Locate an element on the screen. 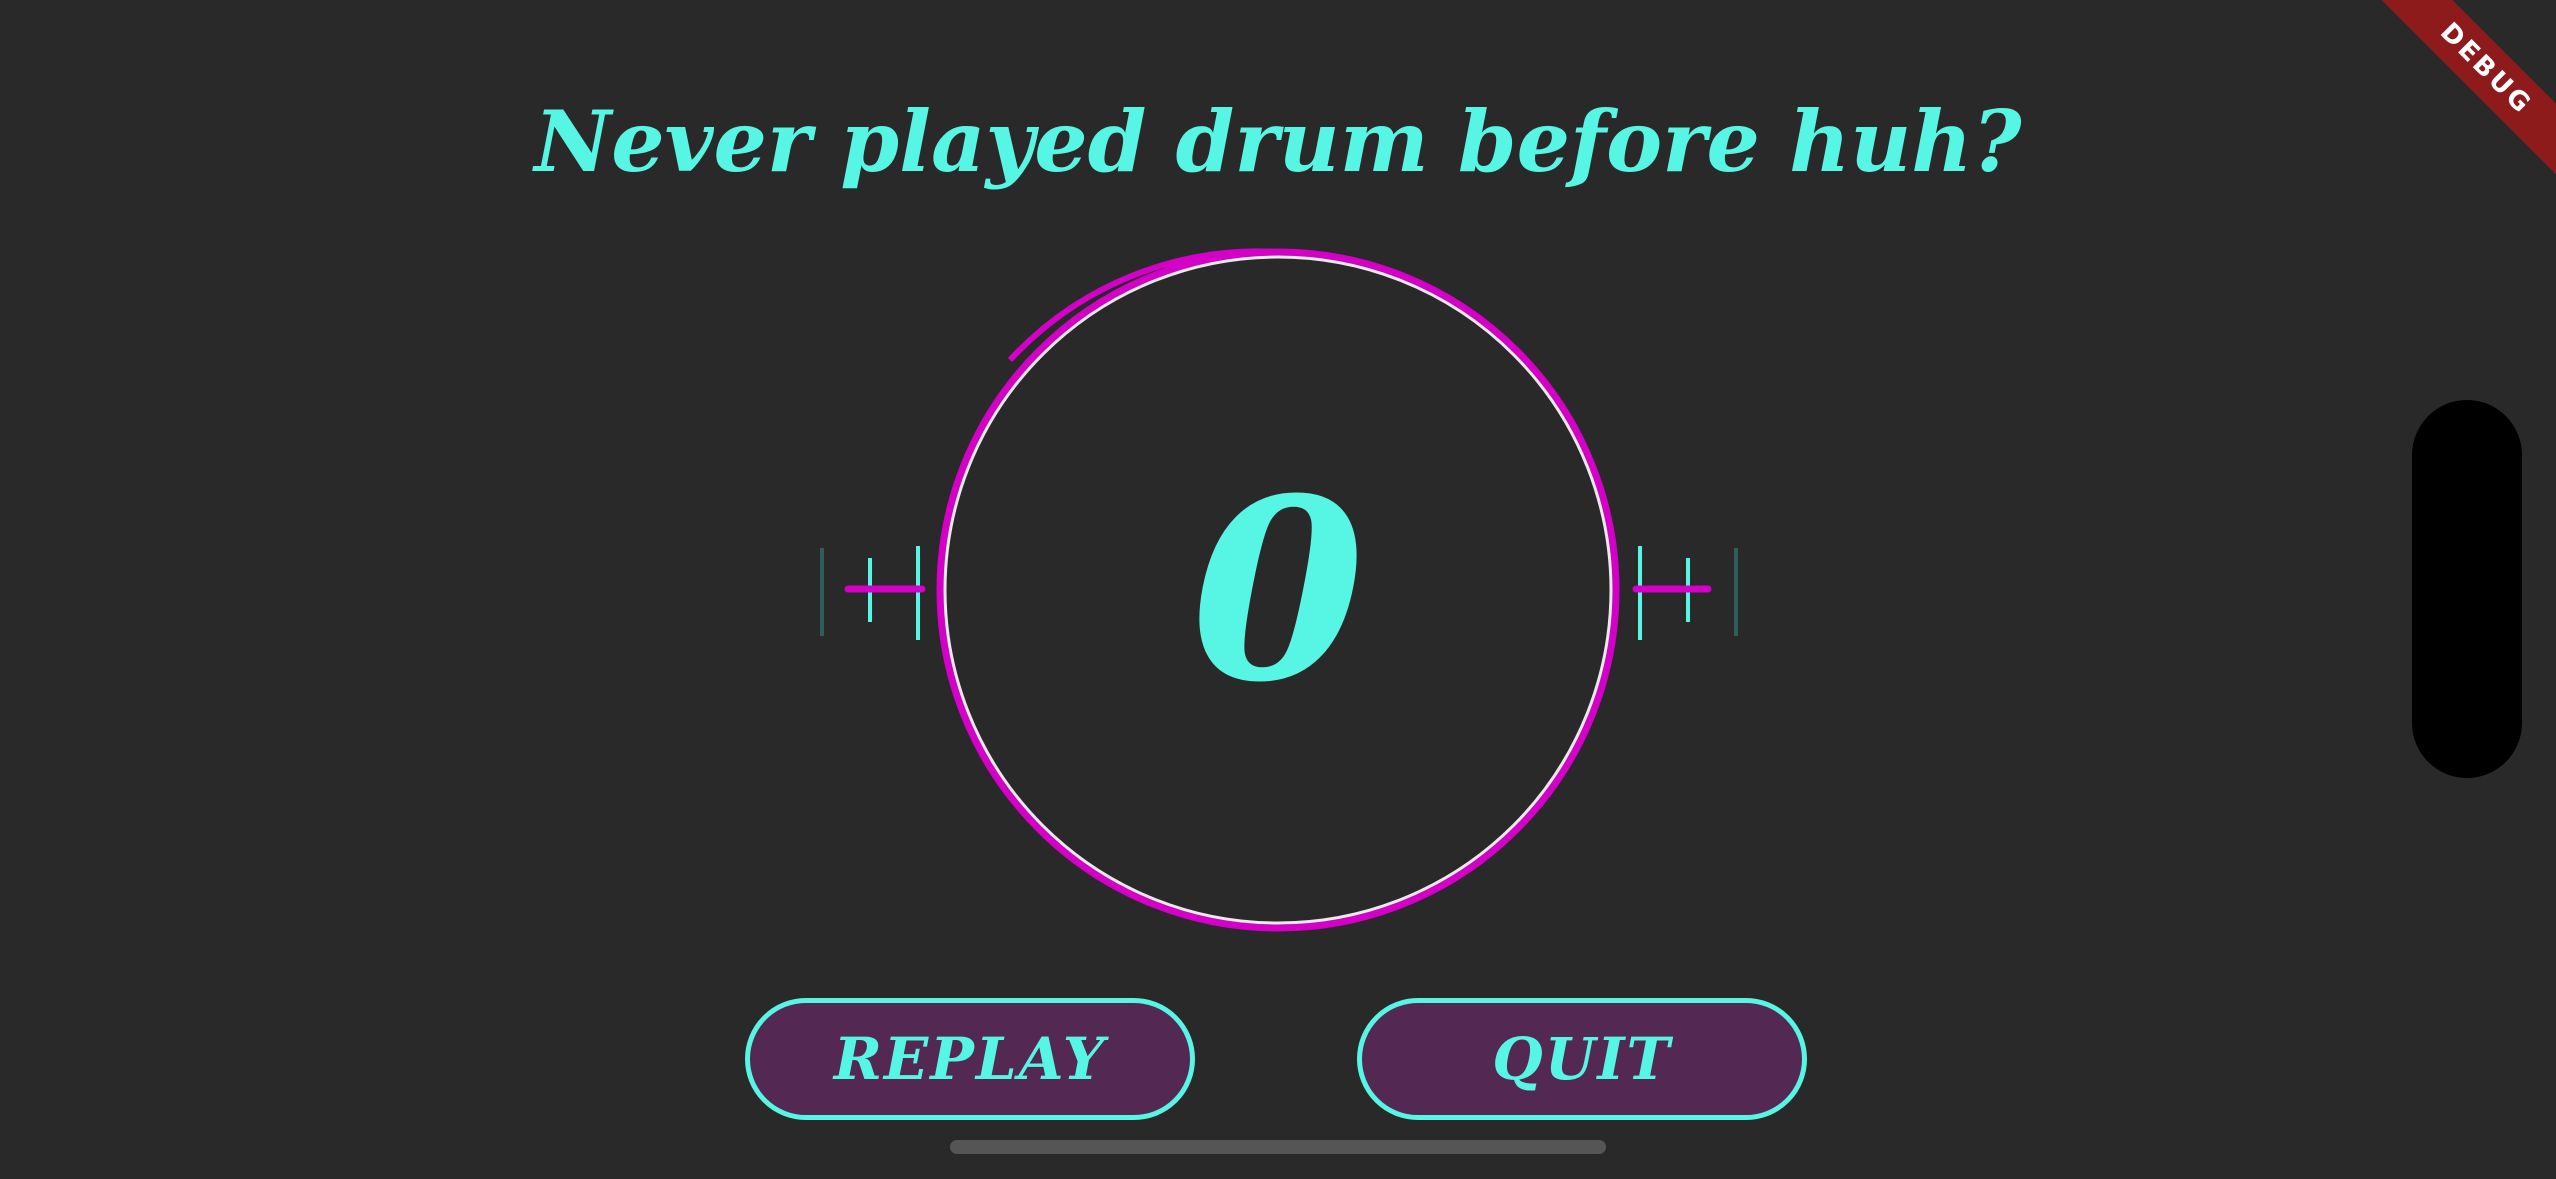 The width and height of the screenshot is (2556, 1179). quit-button: QUIT is located at coordinates (1582, 1059).